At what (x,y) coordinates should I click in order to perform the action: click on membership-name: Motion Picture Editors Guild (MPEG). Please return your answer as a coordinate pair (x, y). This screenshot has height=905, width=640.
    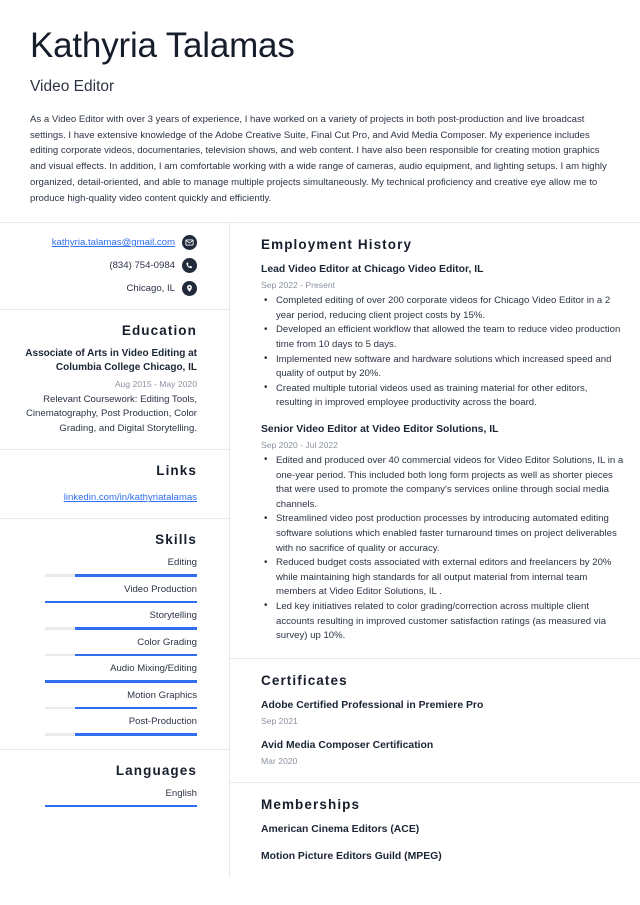
    Looking at the image, I should click on (351, 856).